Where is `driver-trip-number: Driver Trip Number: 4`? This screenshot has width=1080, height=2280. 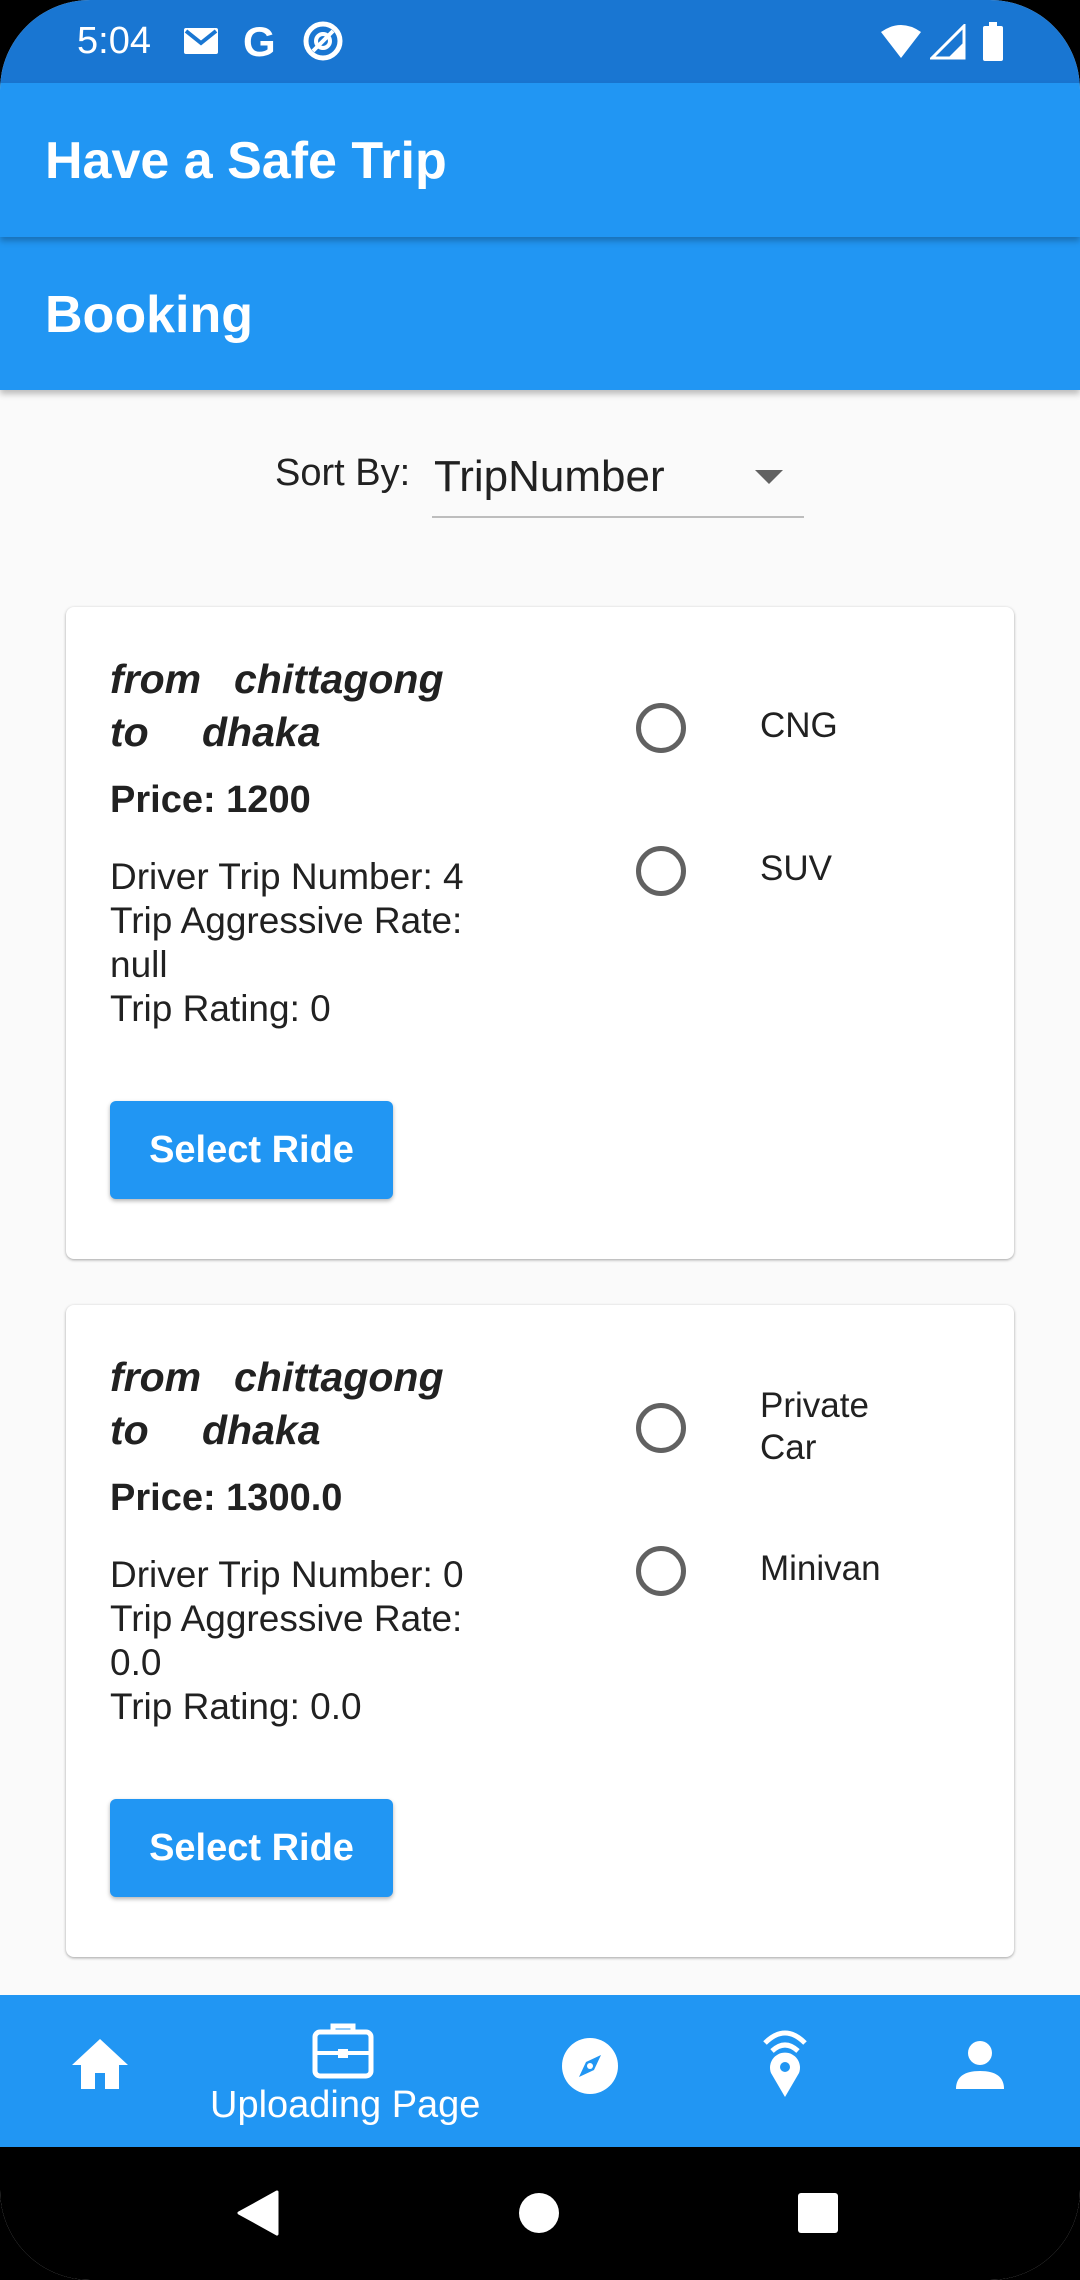 driver-trip-number: Driver Trip Number: 4 is located at coordinates (287, 876).